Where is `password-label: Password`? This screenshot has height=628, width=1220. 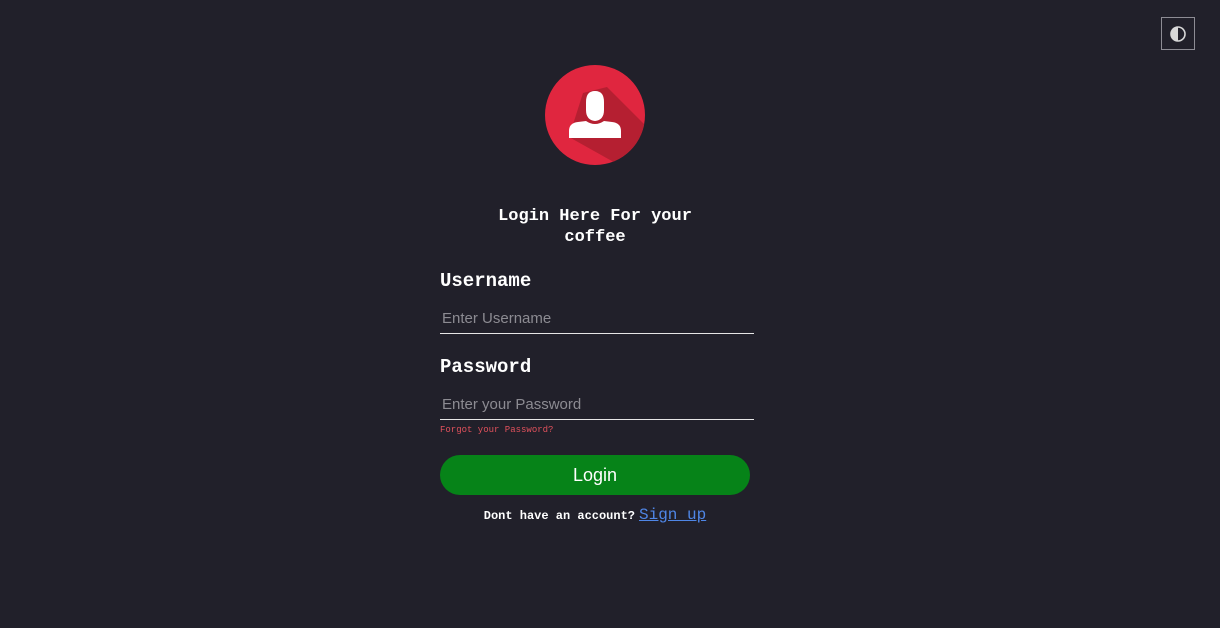
password-label: Password is located at coordinates (486, 367).